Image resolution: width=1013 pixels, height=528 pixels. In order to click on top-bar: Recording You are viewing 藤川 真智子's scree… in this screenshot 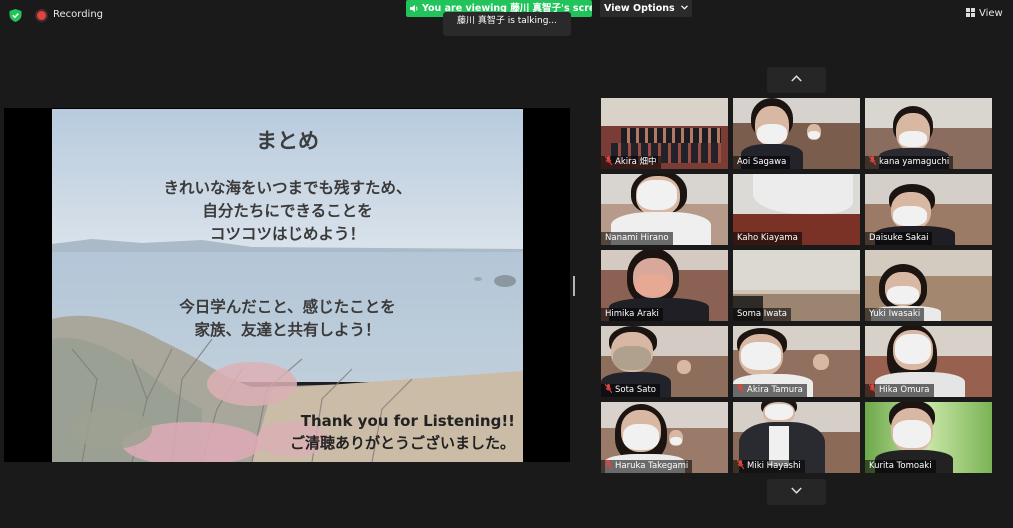, I will do `click(506, 18)`.